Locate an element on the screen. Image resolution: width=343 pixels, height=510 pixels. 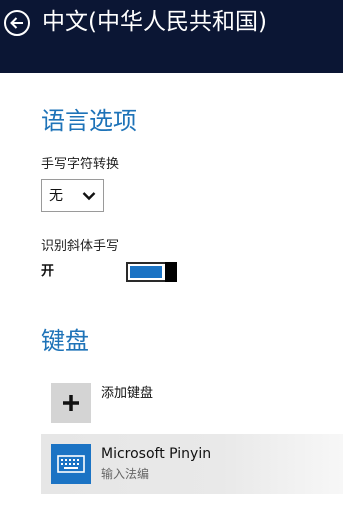
toggle-state-label: 开 is located at coordinates (48, 271).